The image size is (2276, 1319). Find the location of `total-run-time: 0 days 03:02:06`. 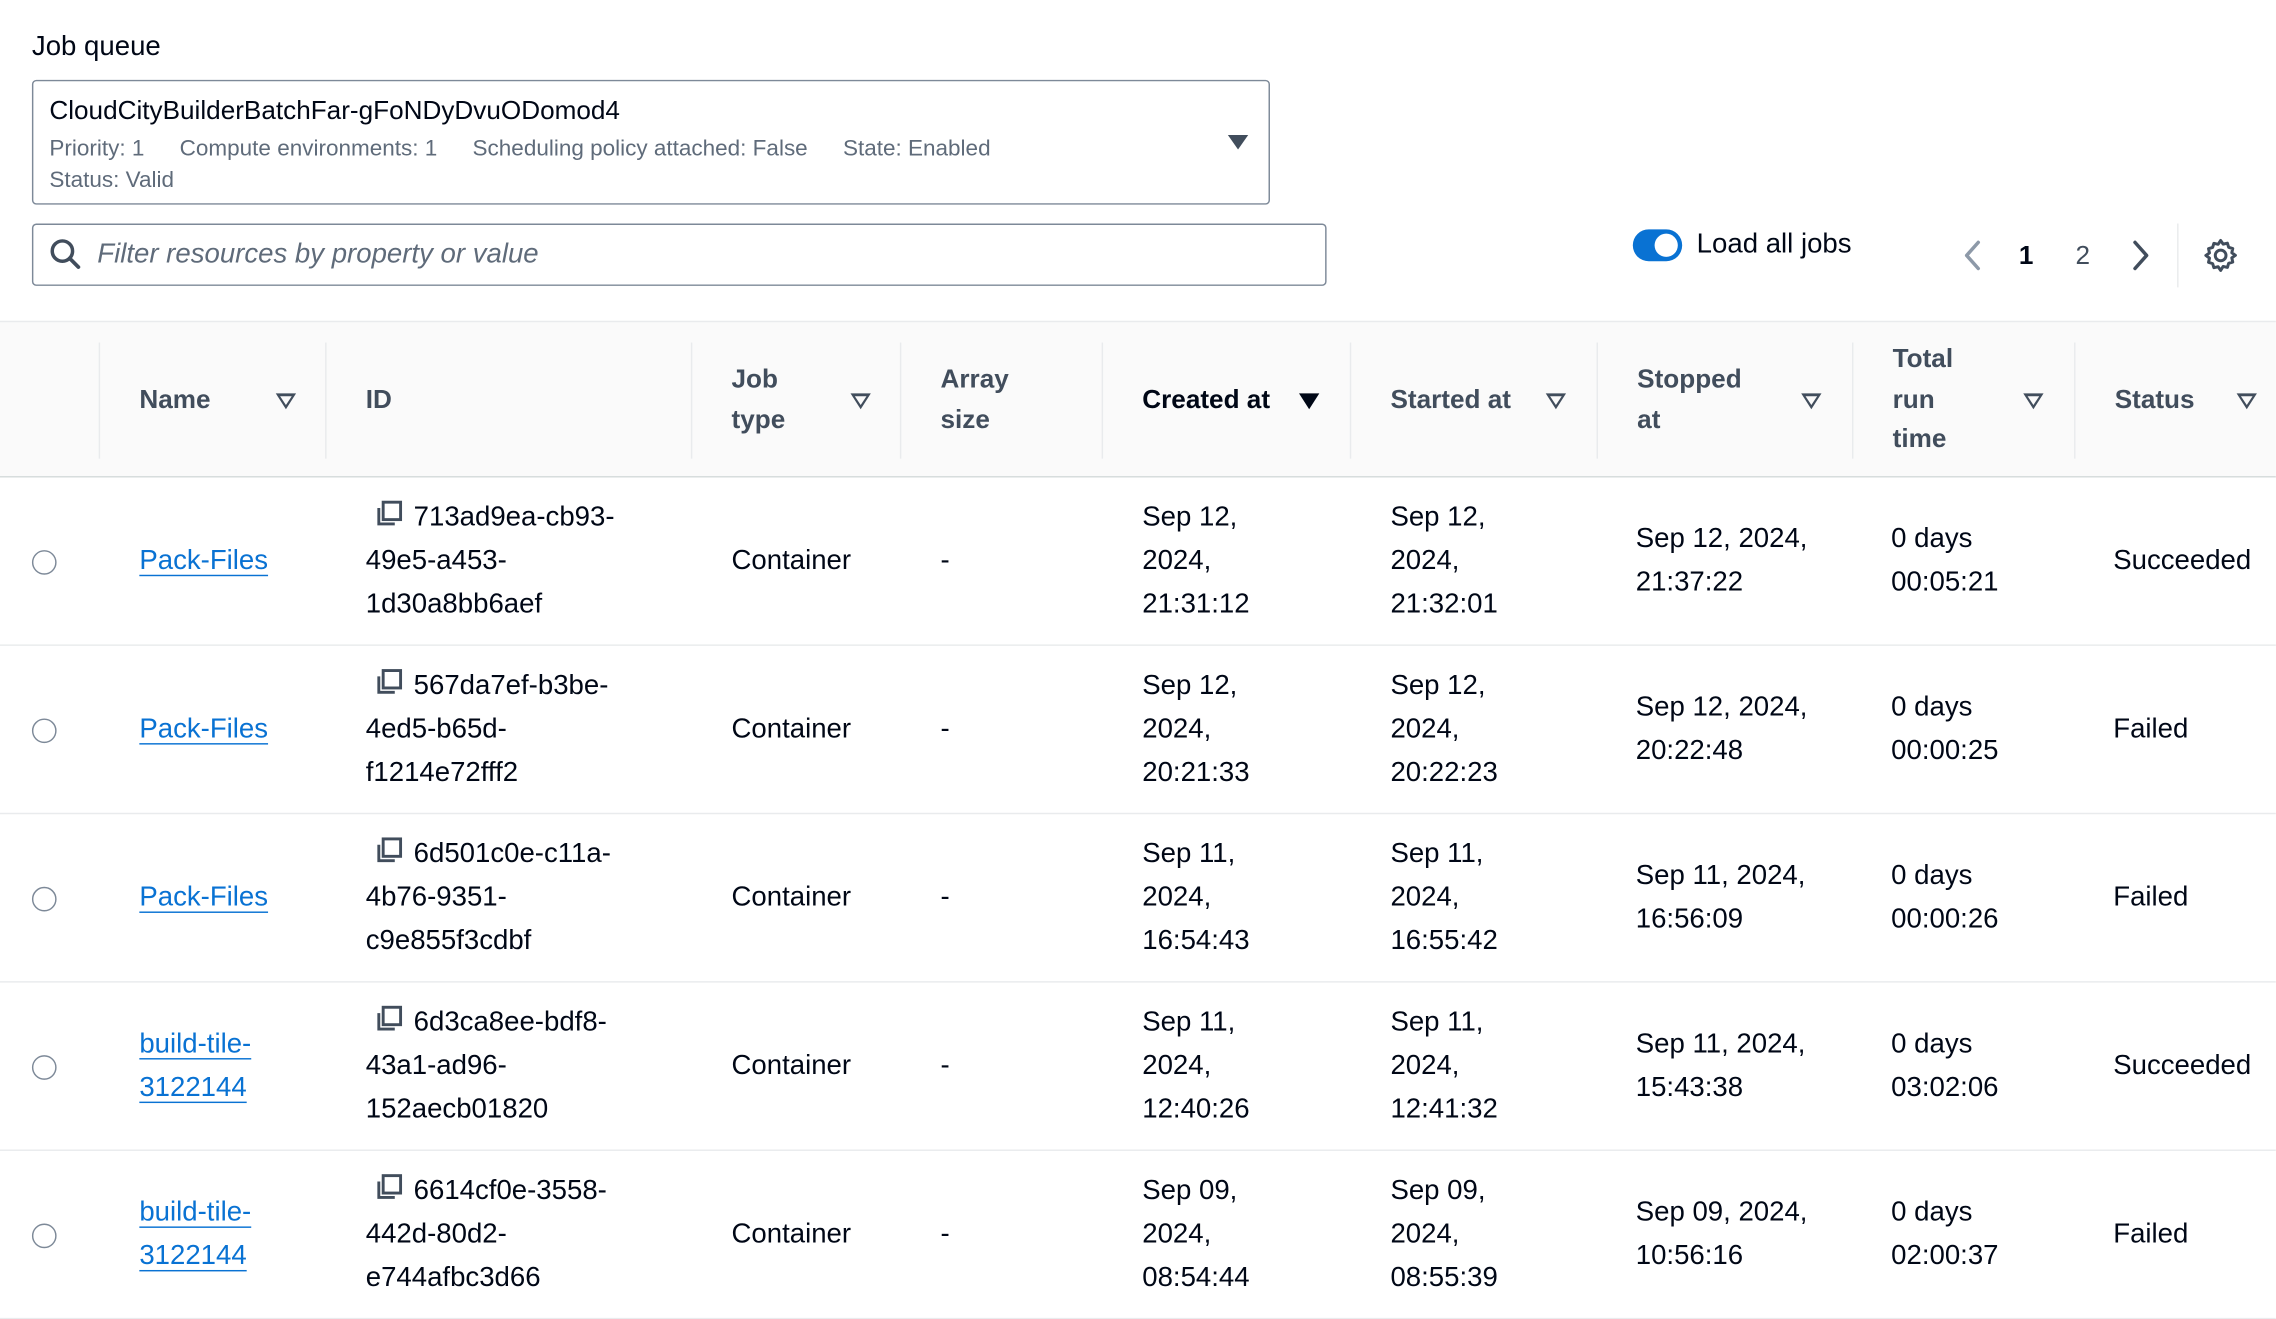

total-run-time: 0 days 03:02:06 is located at coordinates (1944, 1067).